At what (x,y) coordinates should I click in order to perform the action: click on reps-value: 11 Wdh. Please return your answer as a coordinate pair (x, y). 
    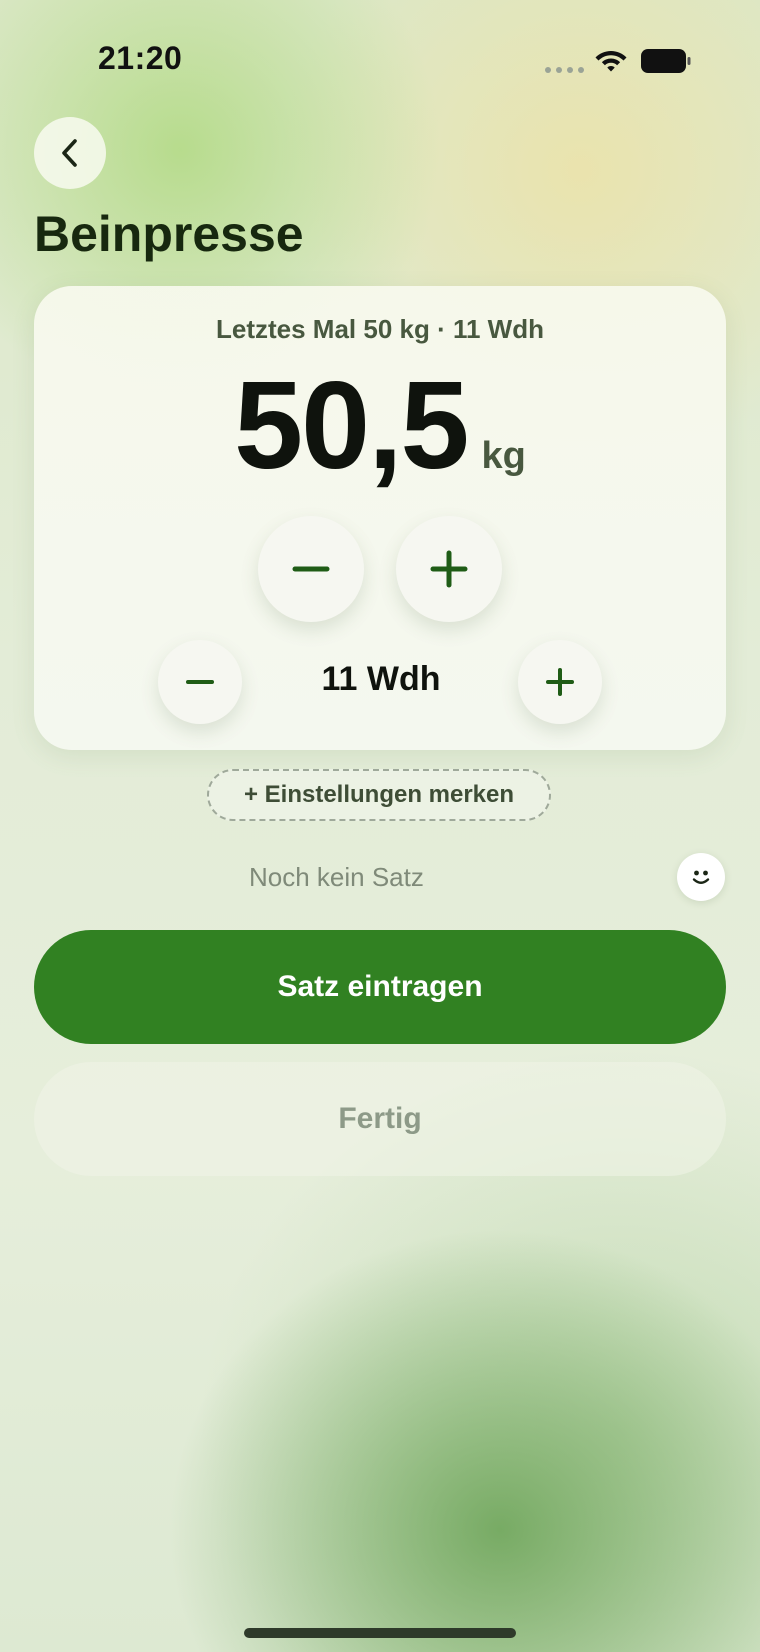
    Looking at the image, I should click on (381, 679).